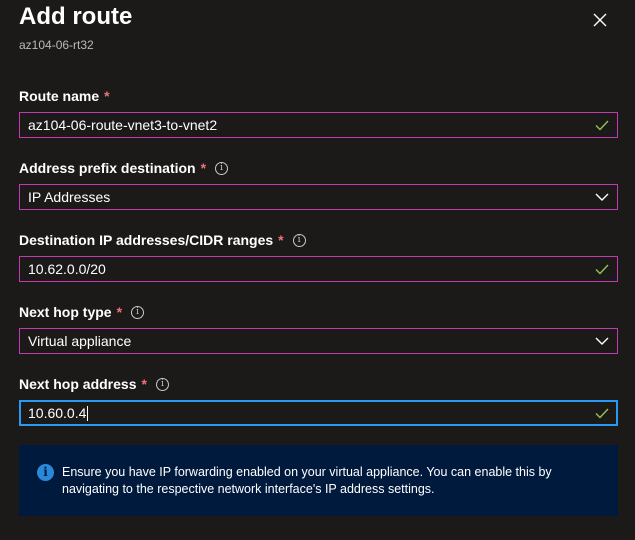 The height and width of the screenshot is (540, 635). I want to click on next-hop-address-label: Next hop address, so click(78, 384).